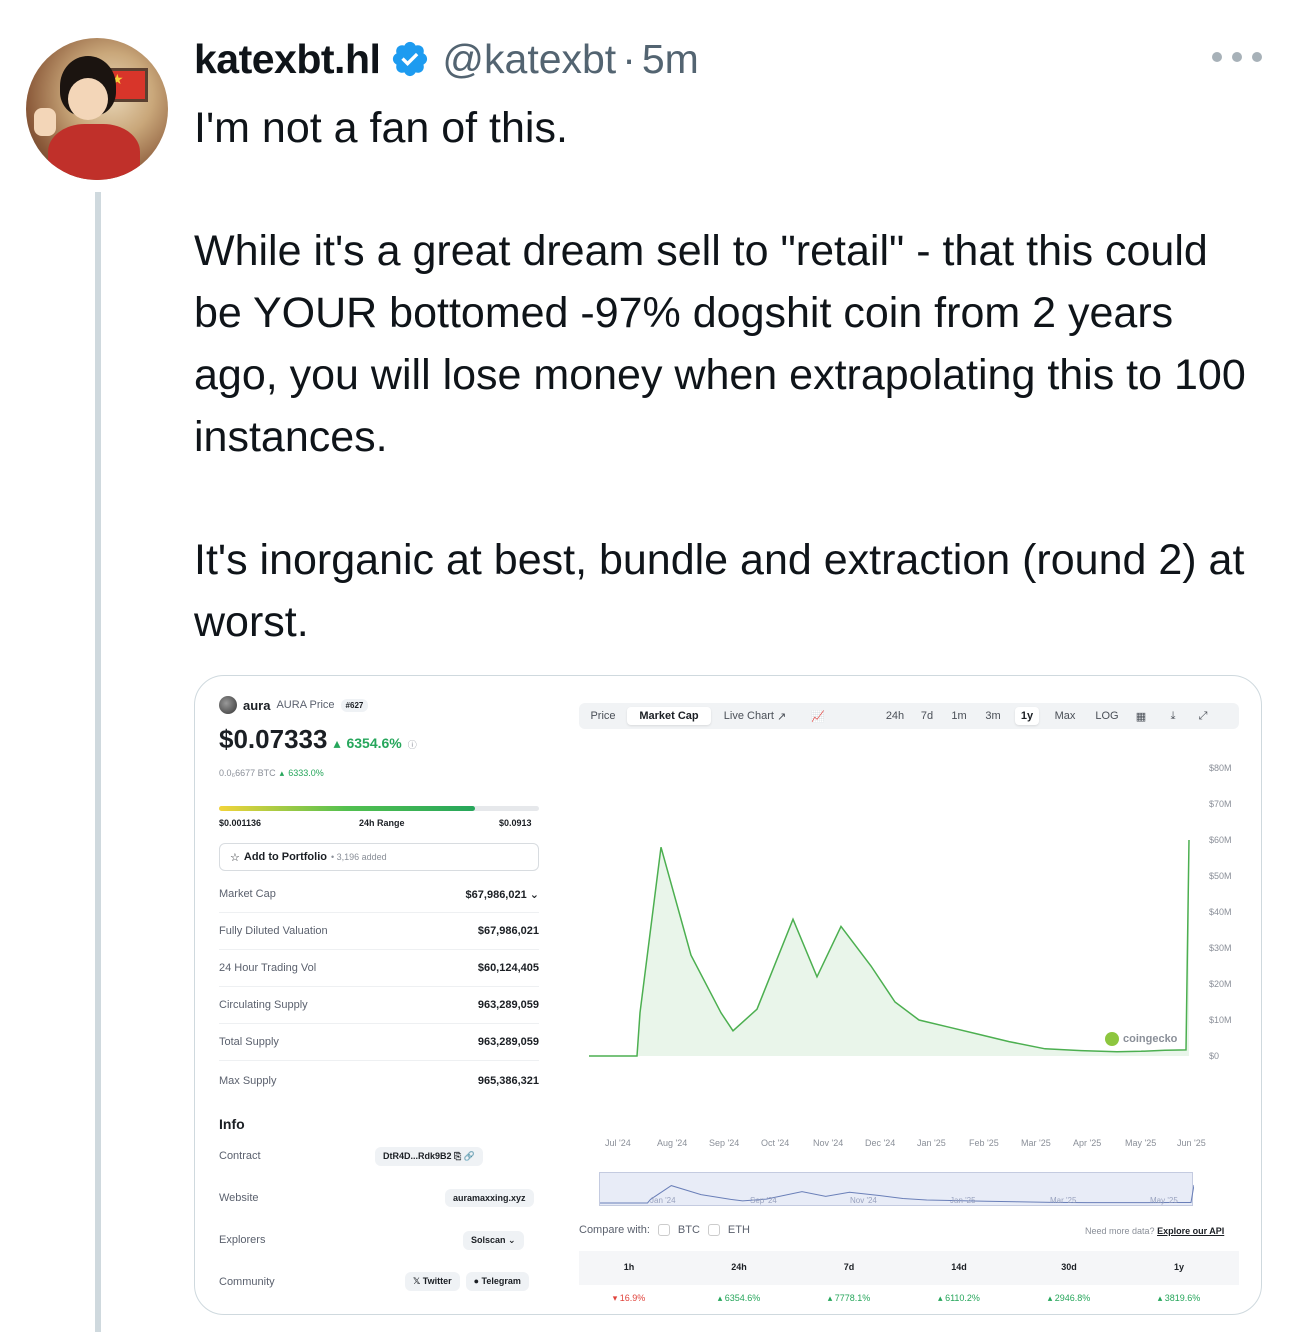 This screenshot has height=1332, width=1290. What do you see at coordinates (1107, 716) in the screenshot?
I see `range-log: LOG` at bounding box center [1107, 716].